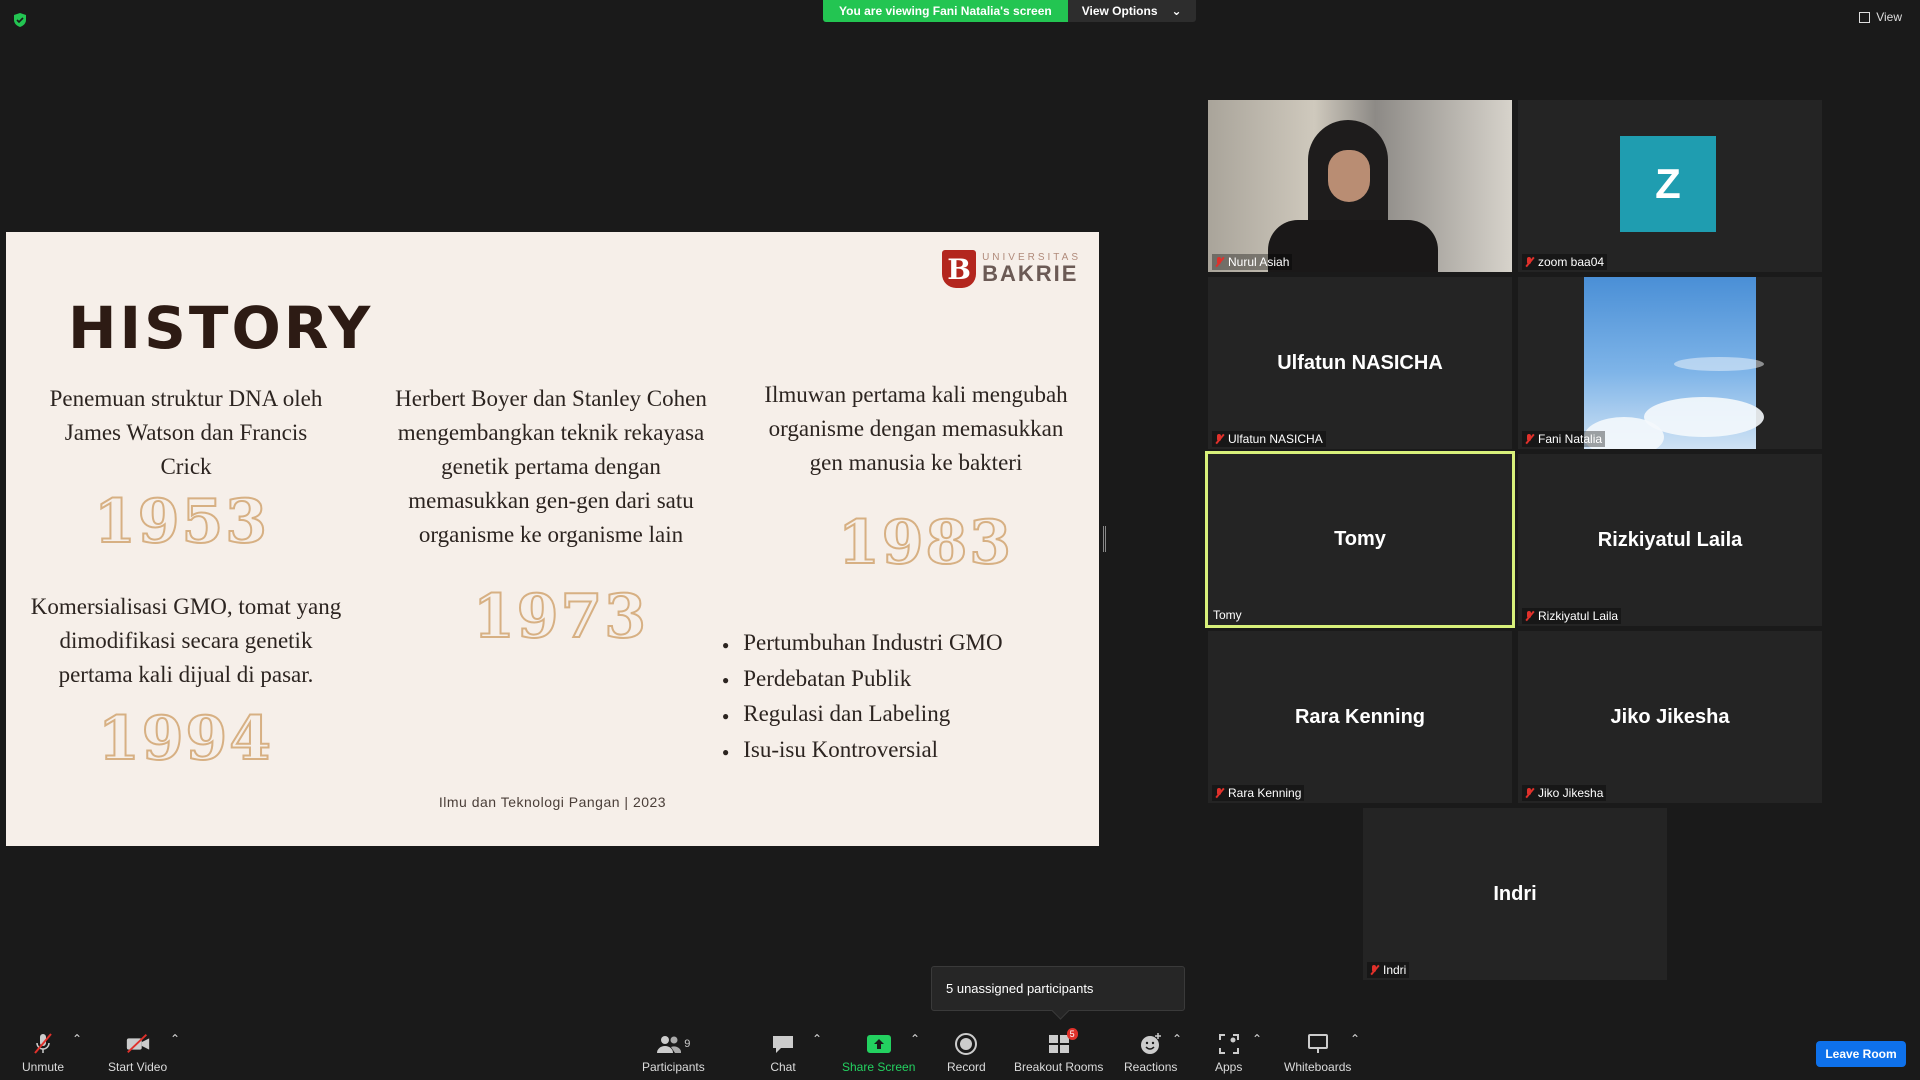  I want to click on share-screen-icon, so click(879, 1044).